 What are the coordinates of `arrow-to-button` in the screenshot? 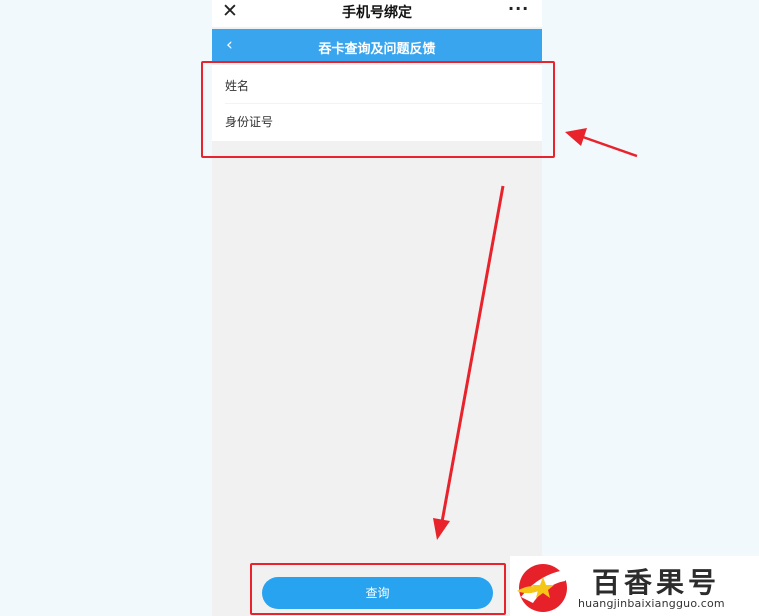 It's located at (469, 362).